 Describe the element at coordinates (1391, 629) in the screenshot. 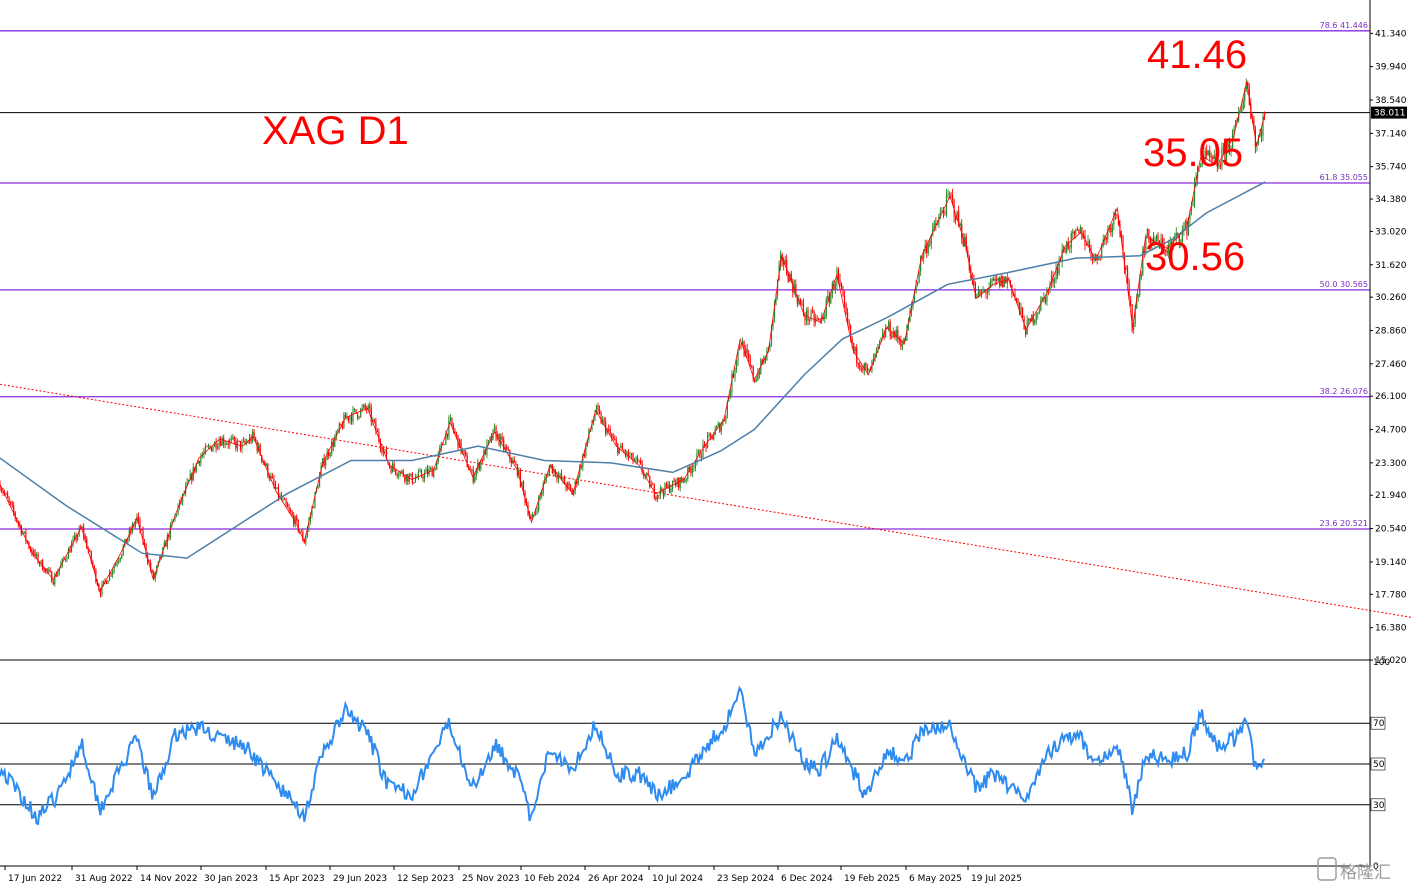

I see `y-tick-label: 16.380` at that location.